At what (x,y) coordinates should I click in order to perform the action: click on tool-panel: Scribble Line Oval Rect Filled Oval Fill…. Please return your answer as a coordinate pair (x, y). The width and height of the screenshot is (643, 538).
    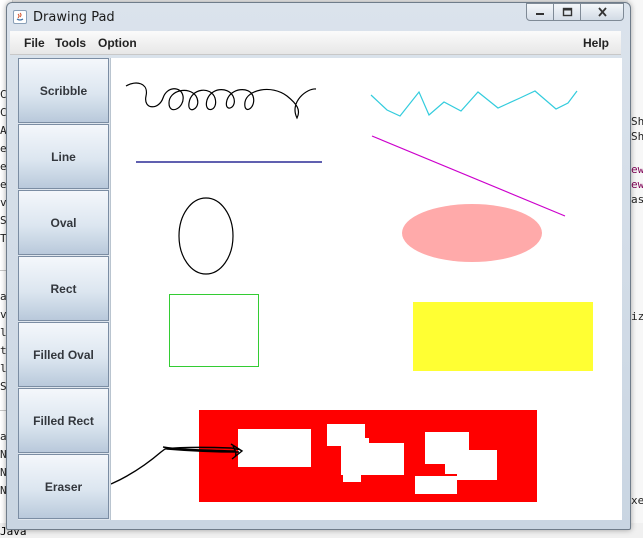
    Looking at the image, I should click on (64, 289).